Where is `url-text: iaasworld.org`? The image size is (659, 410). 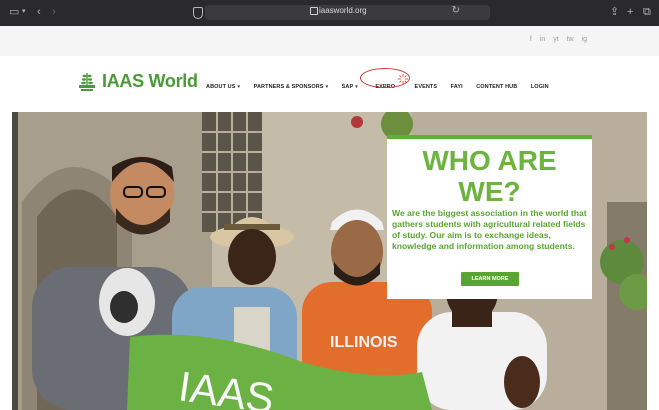
url-text: iaasworld.org is located at coordinates (343, 10).